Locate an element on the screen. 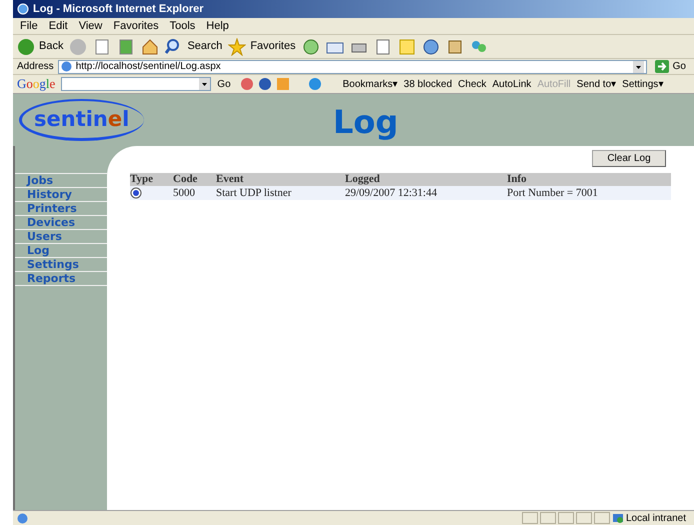 This screenshot has height=525, width=694. address-label: Address is located at coordinates (35, 67).